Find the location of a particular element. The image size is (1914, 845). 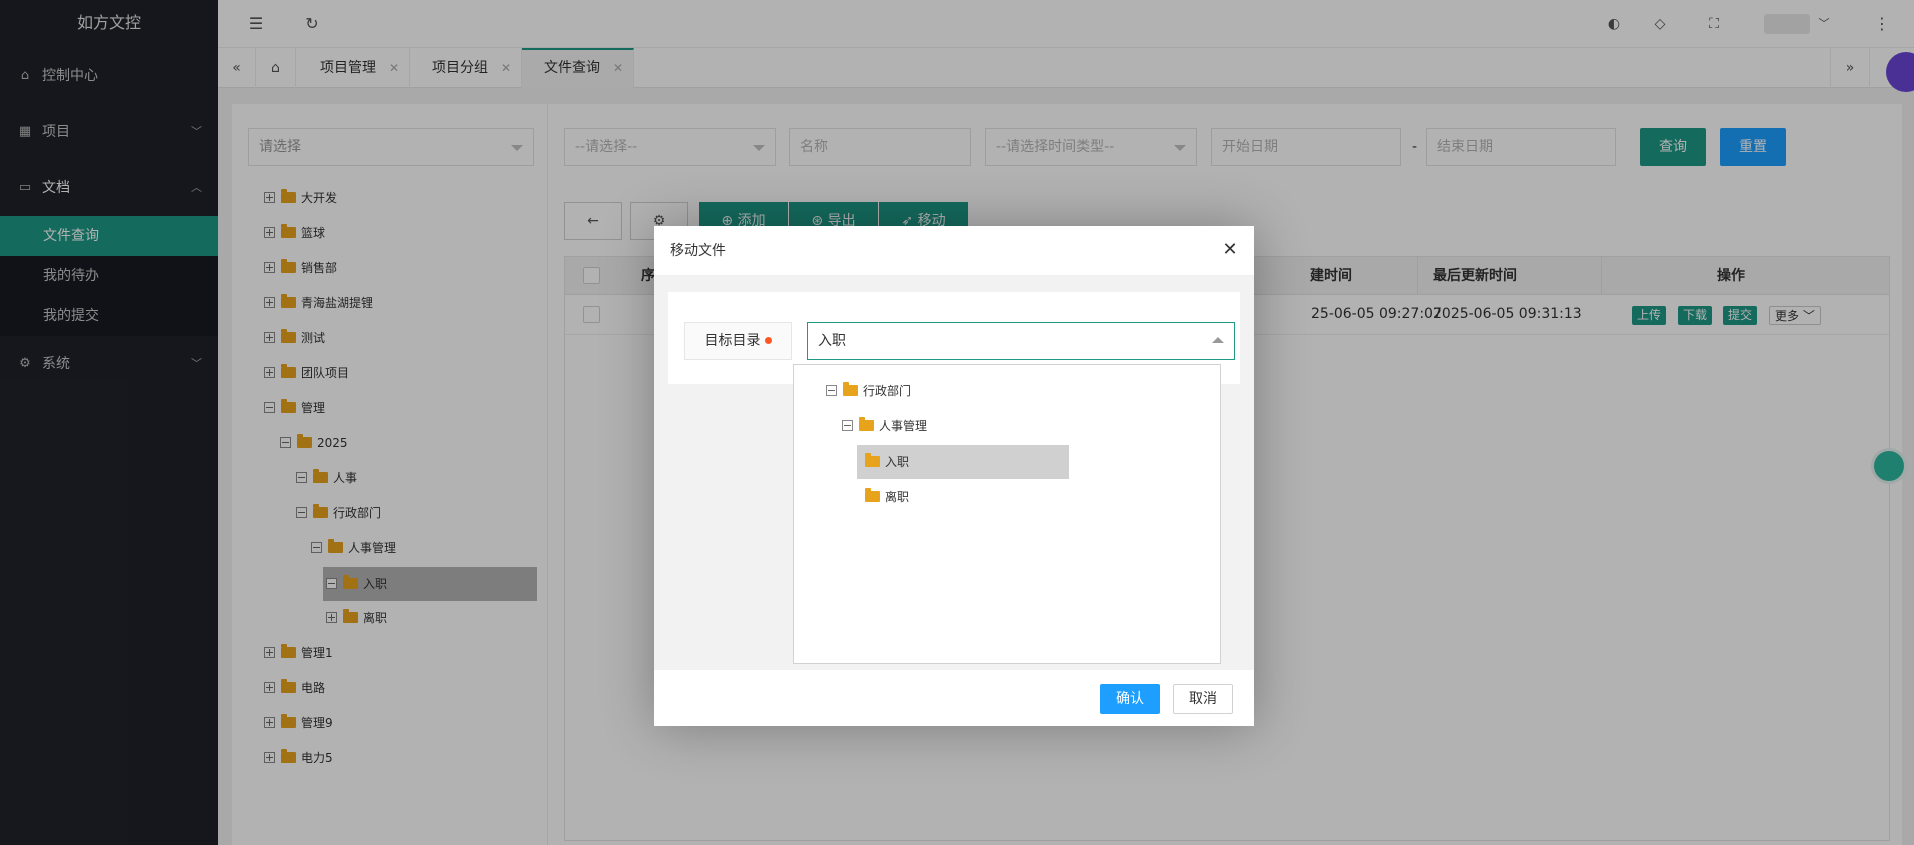

target-dir-tree-dropdown: 行政部门 人事管理 入职 离职 is located at coordinates (1007, 514).